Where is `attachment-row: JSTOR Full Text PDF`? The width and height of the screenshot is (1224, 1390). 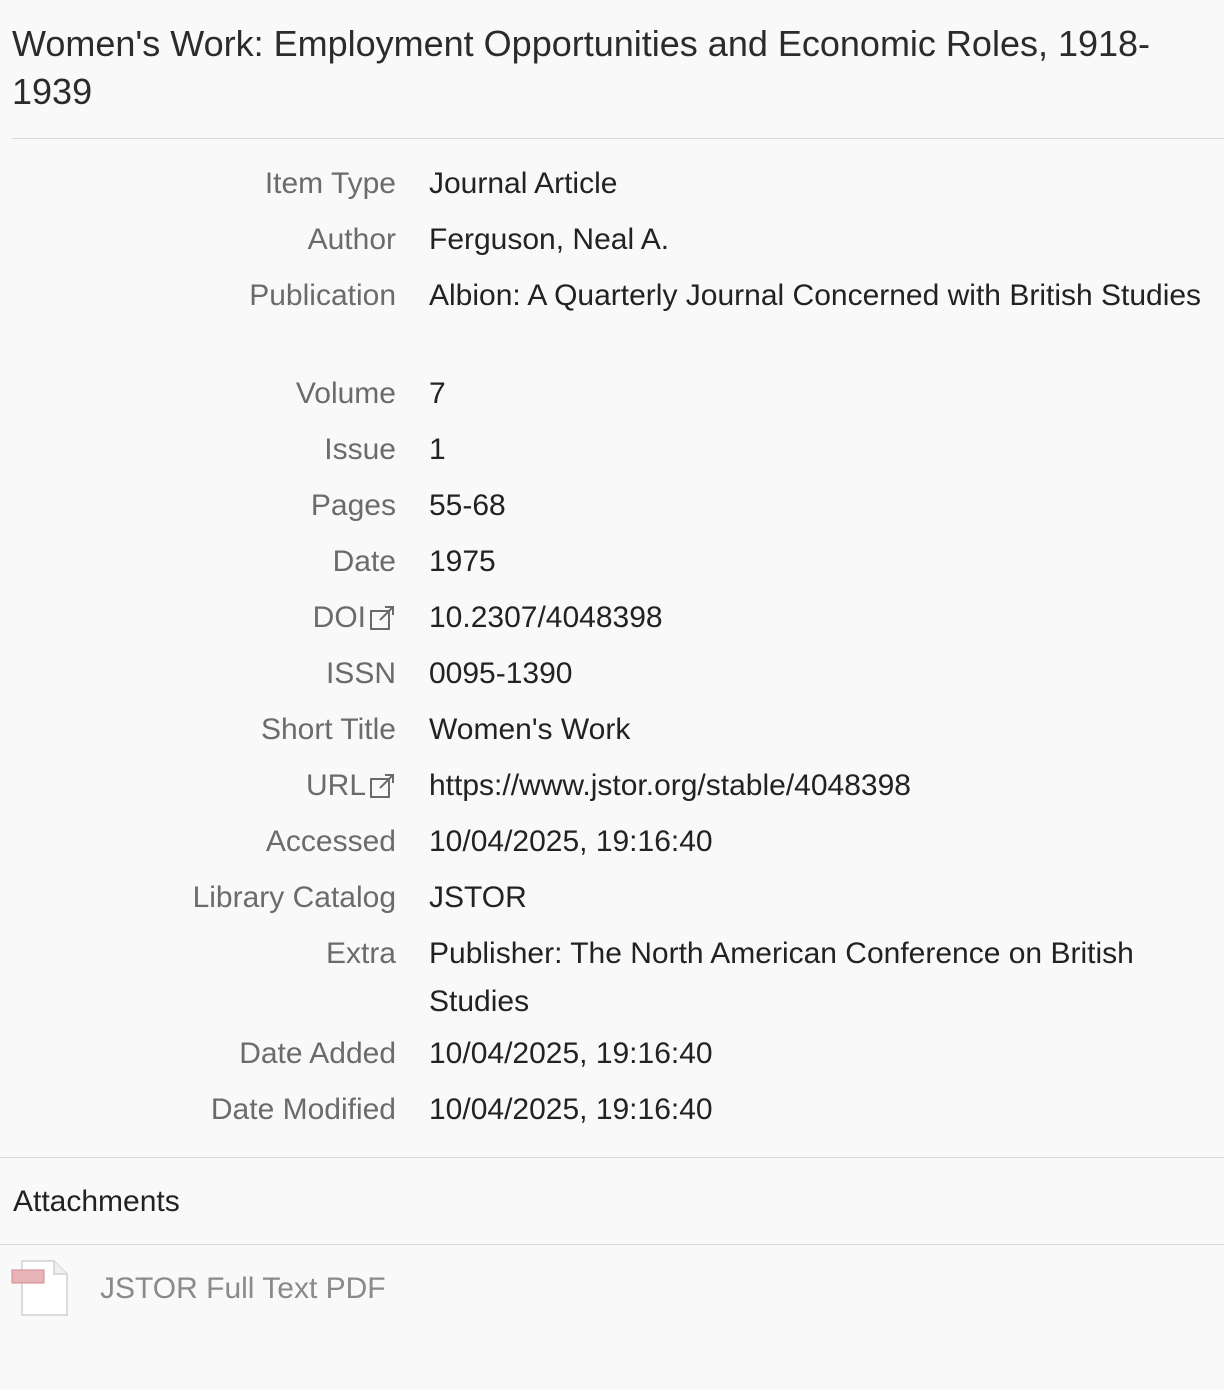
attachment-row: JSTOR Full Text PDF is located at coordinates (198, 1289).